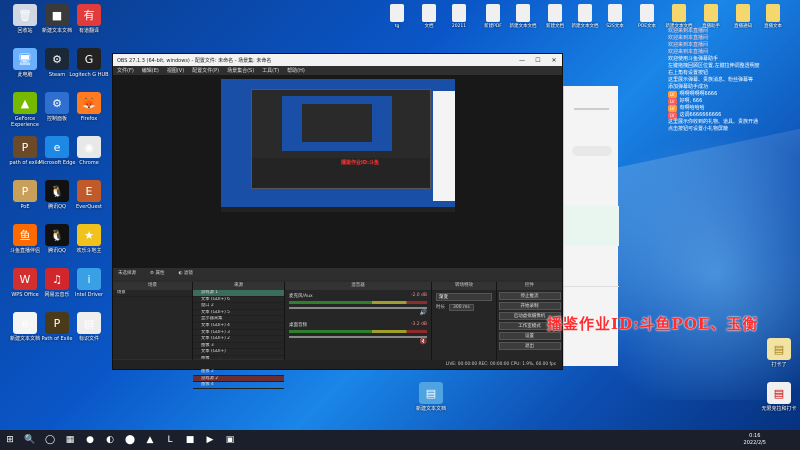 This screenshot has width=800, height=450. Describe the element at coordinates (150, 440) in the screenshot. I see `taskbar-app-icon: ▲` at that location.